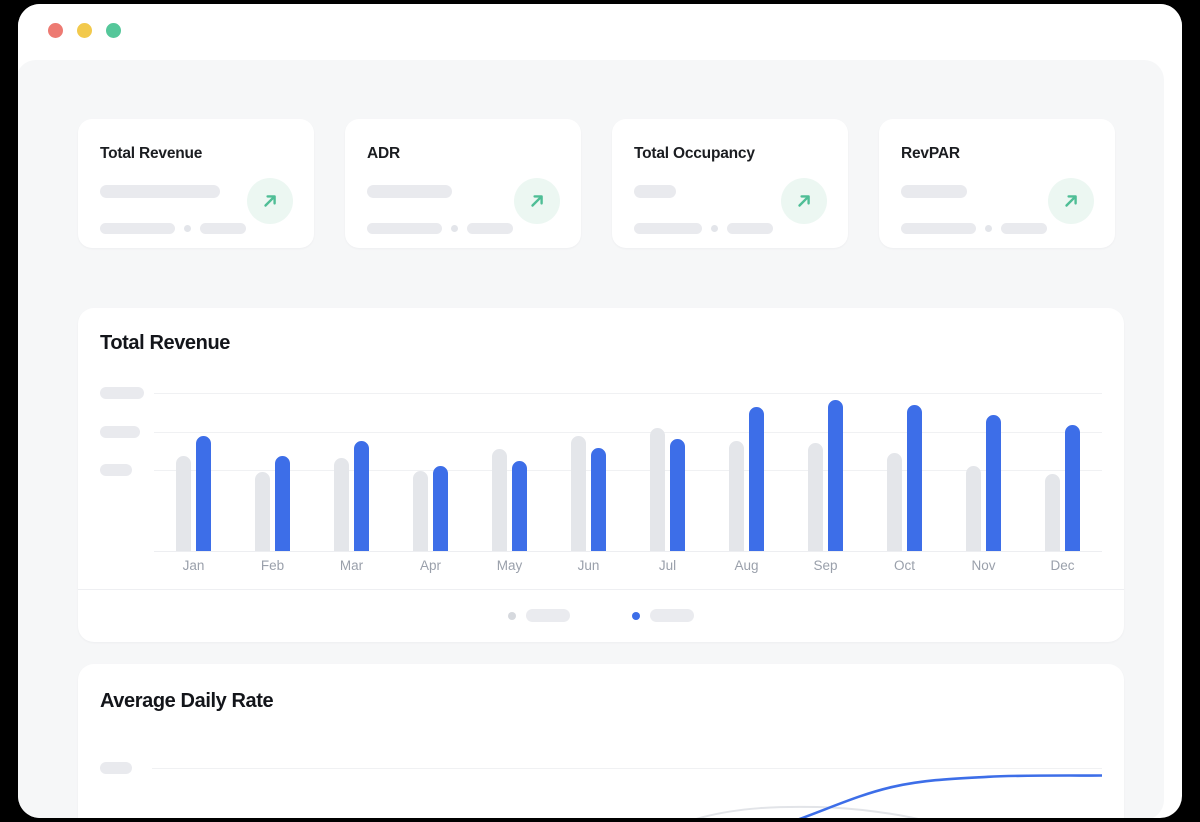  Describe the element at coordinates (904, 565) in the screenshot. I see `x-axis-label: Oct` at that location.